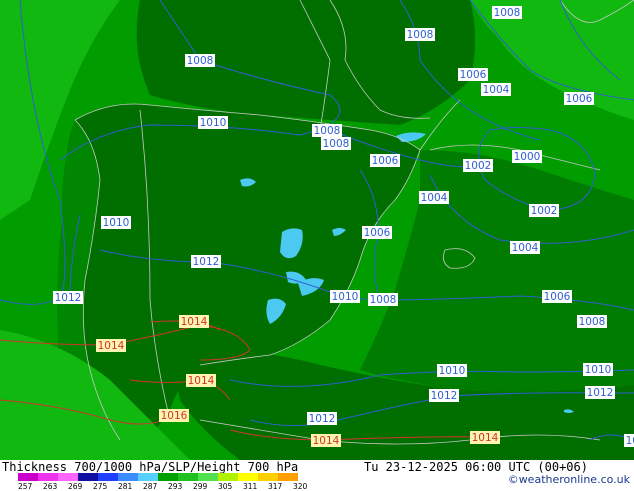  I want to click on isobar-label: 1000, so click(527, 156).